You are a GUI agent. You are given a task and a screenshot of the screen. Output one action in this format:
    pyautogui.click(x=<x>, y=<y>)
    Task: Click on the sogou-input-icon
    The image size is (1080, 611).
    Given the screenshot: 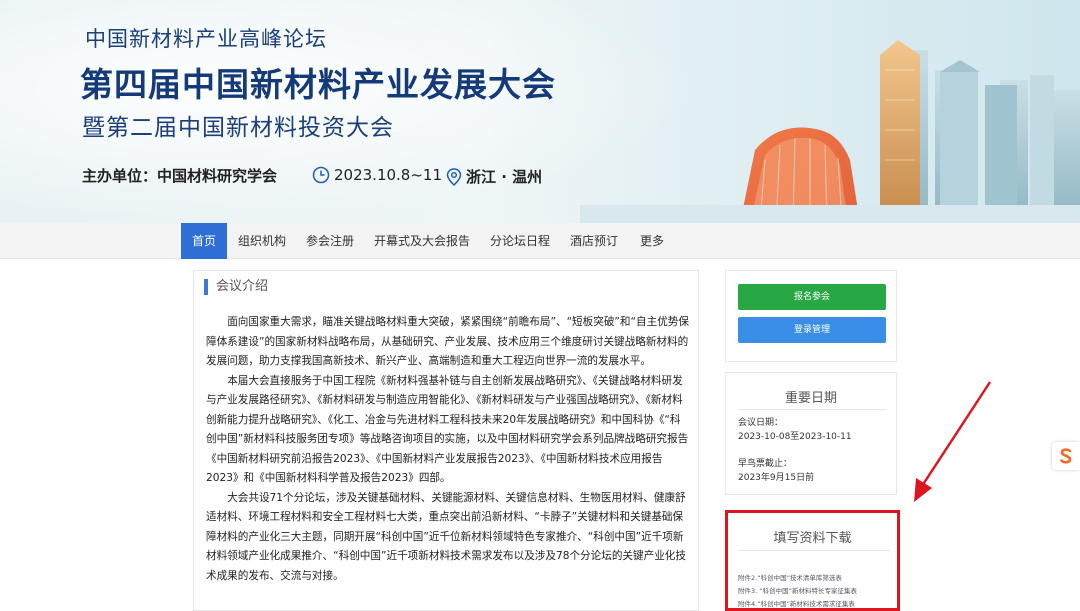 What is the action you would take?
    pyautogui.click(x=1066, y=456)
    